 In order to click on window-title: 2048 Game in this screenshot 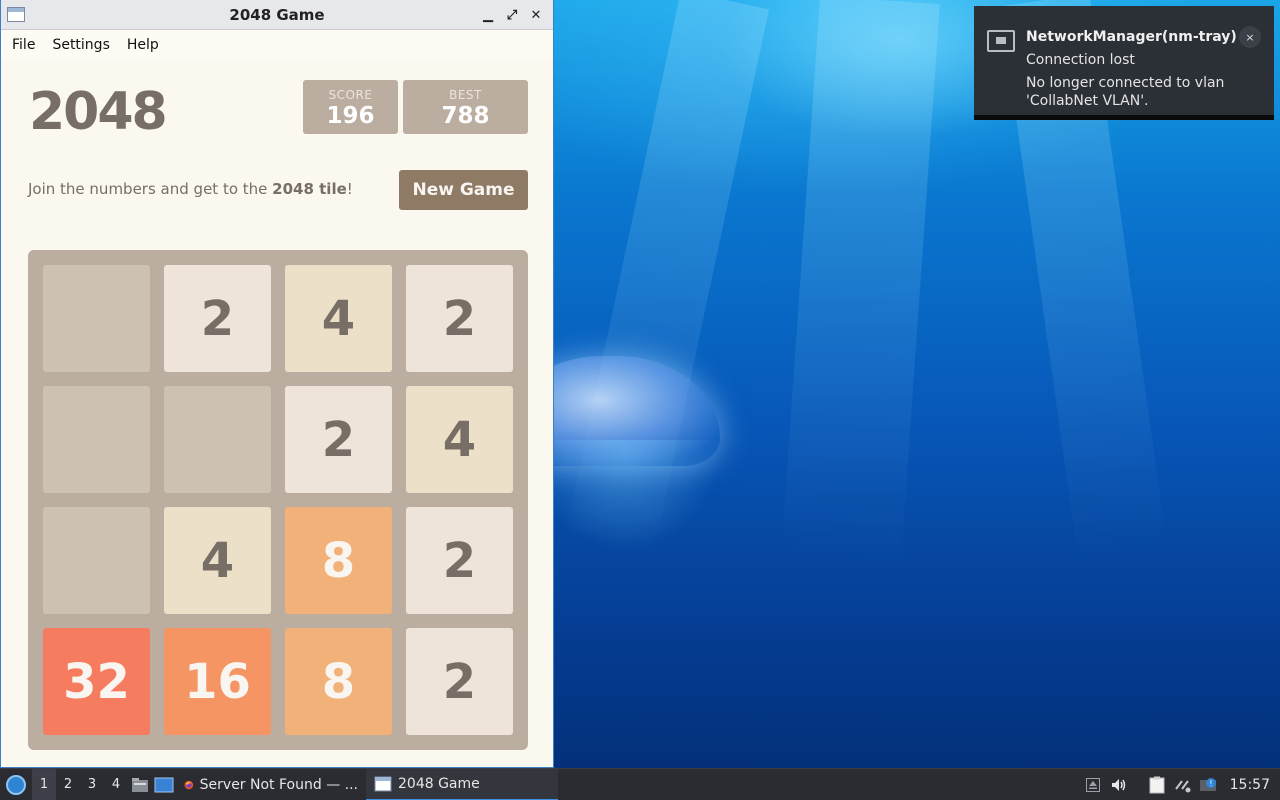, I will do `click(277, 14)`.